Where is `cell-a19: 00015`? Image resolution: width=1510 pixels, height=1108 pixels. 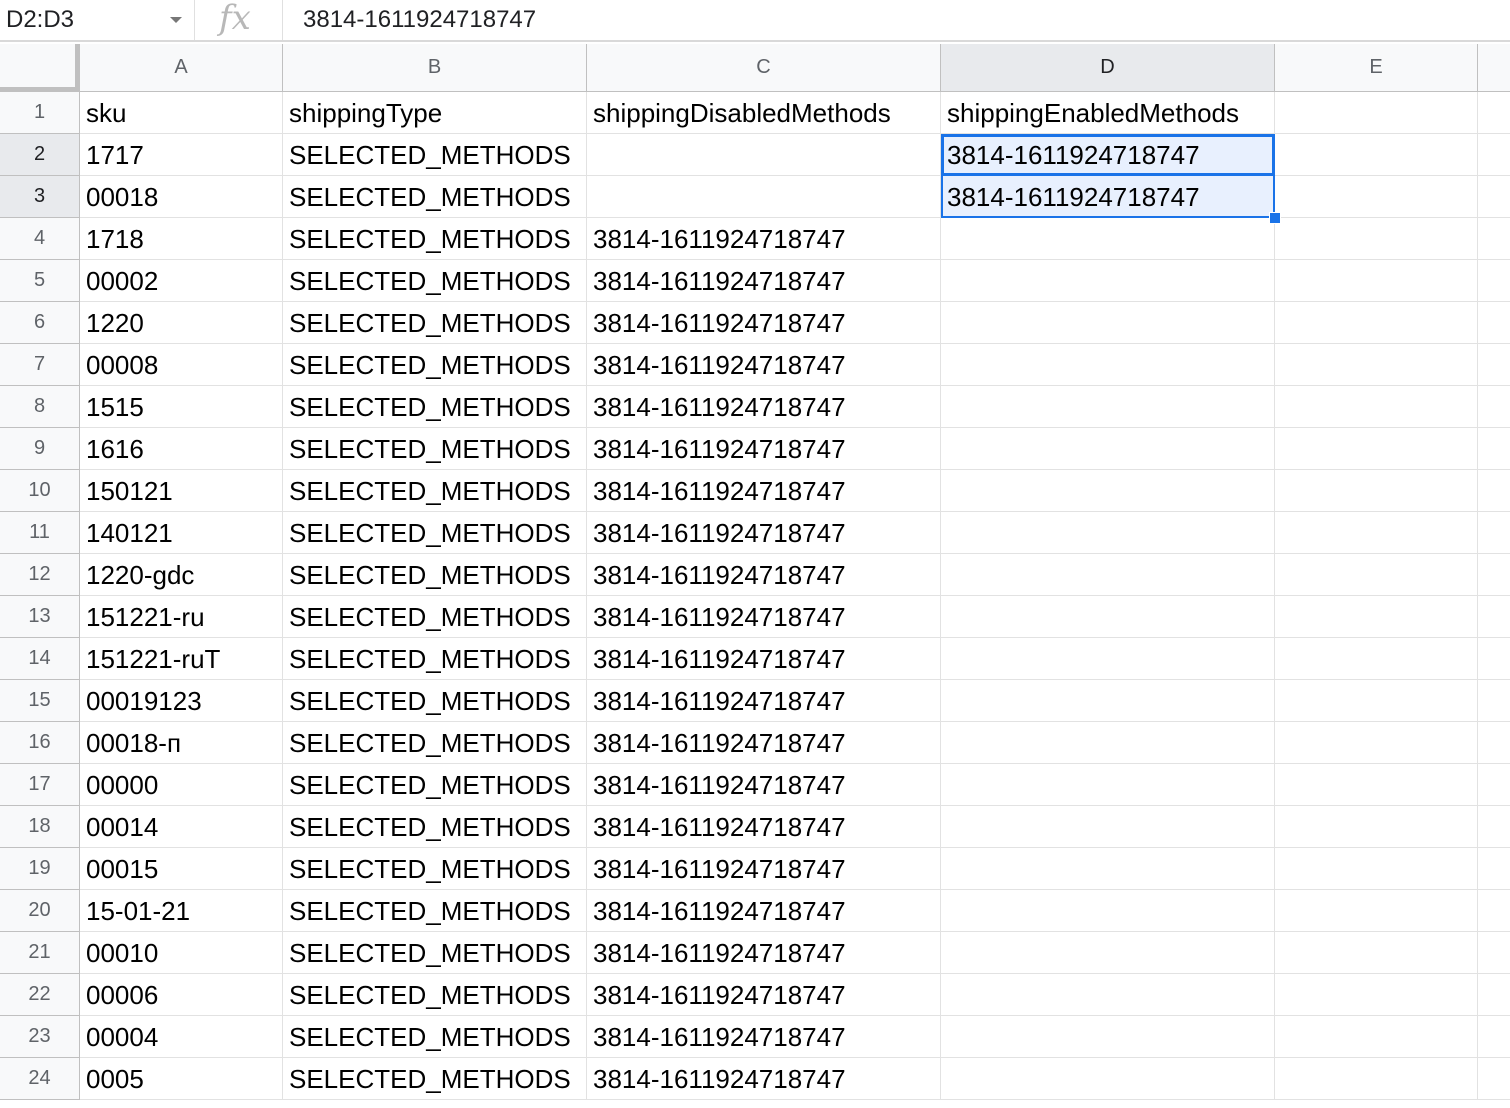
cell-a19: 00015 is located at coordinates (181, 869).